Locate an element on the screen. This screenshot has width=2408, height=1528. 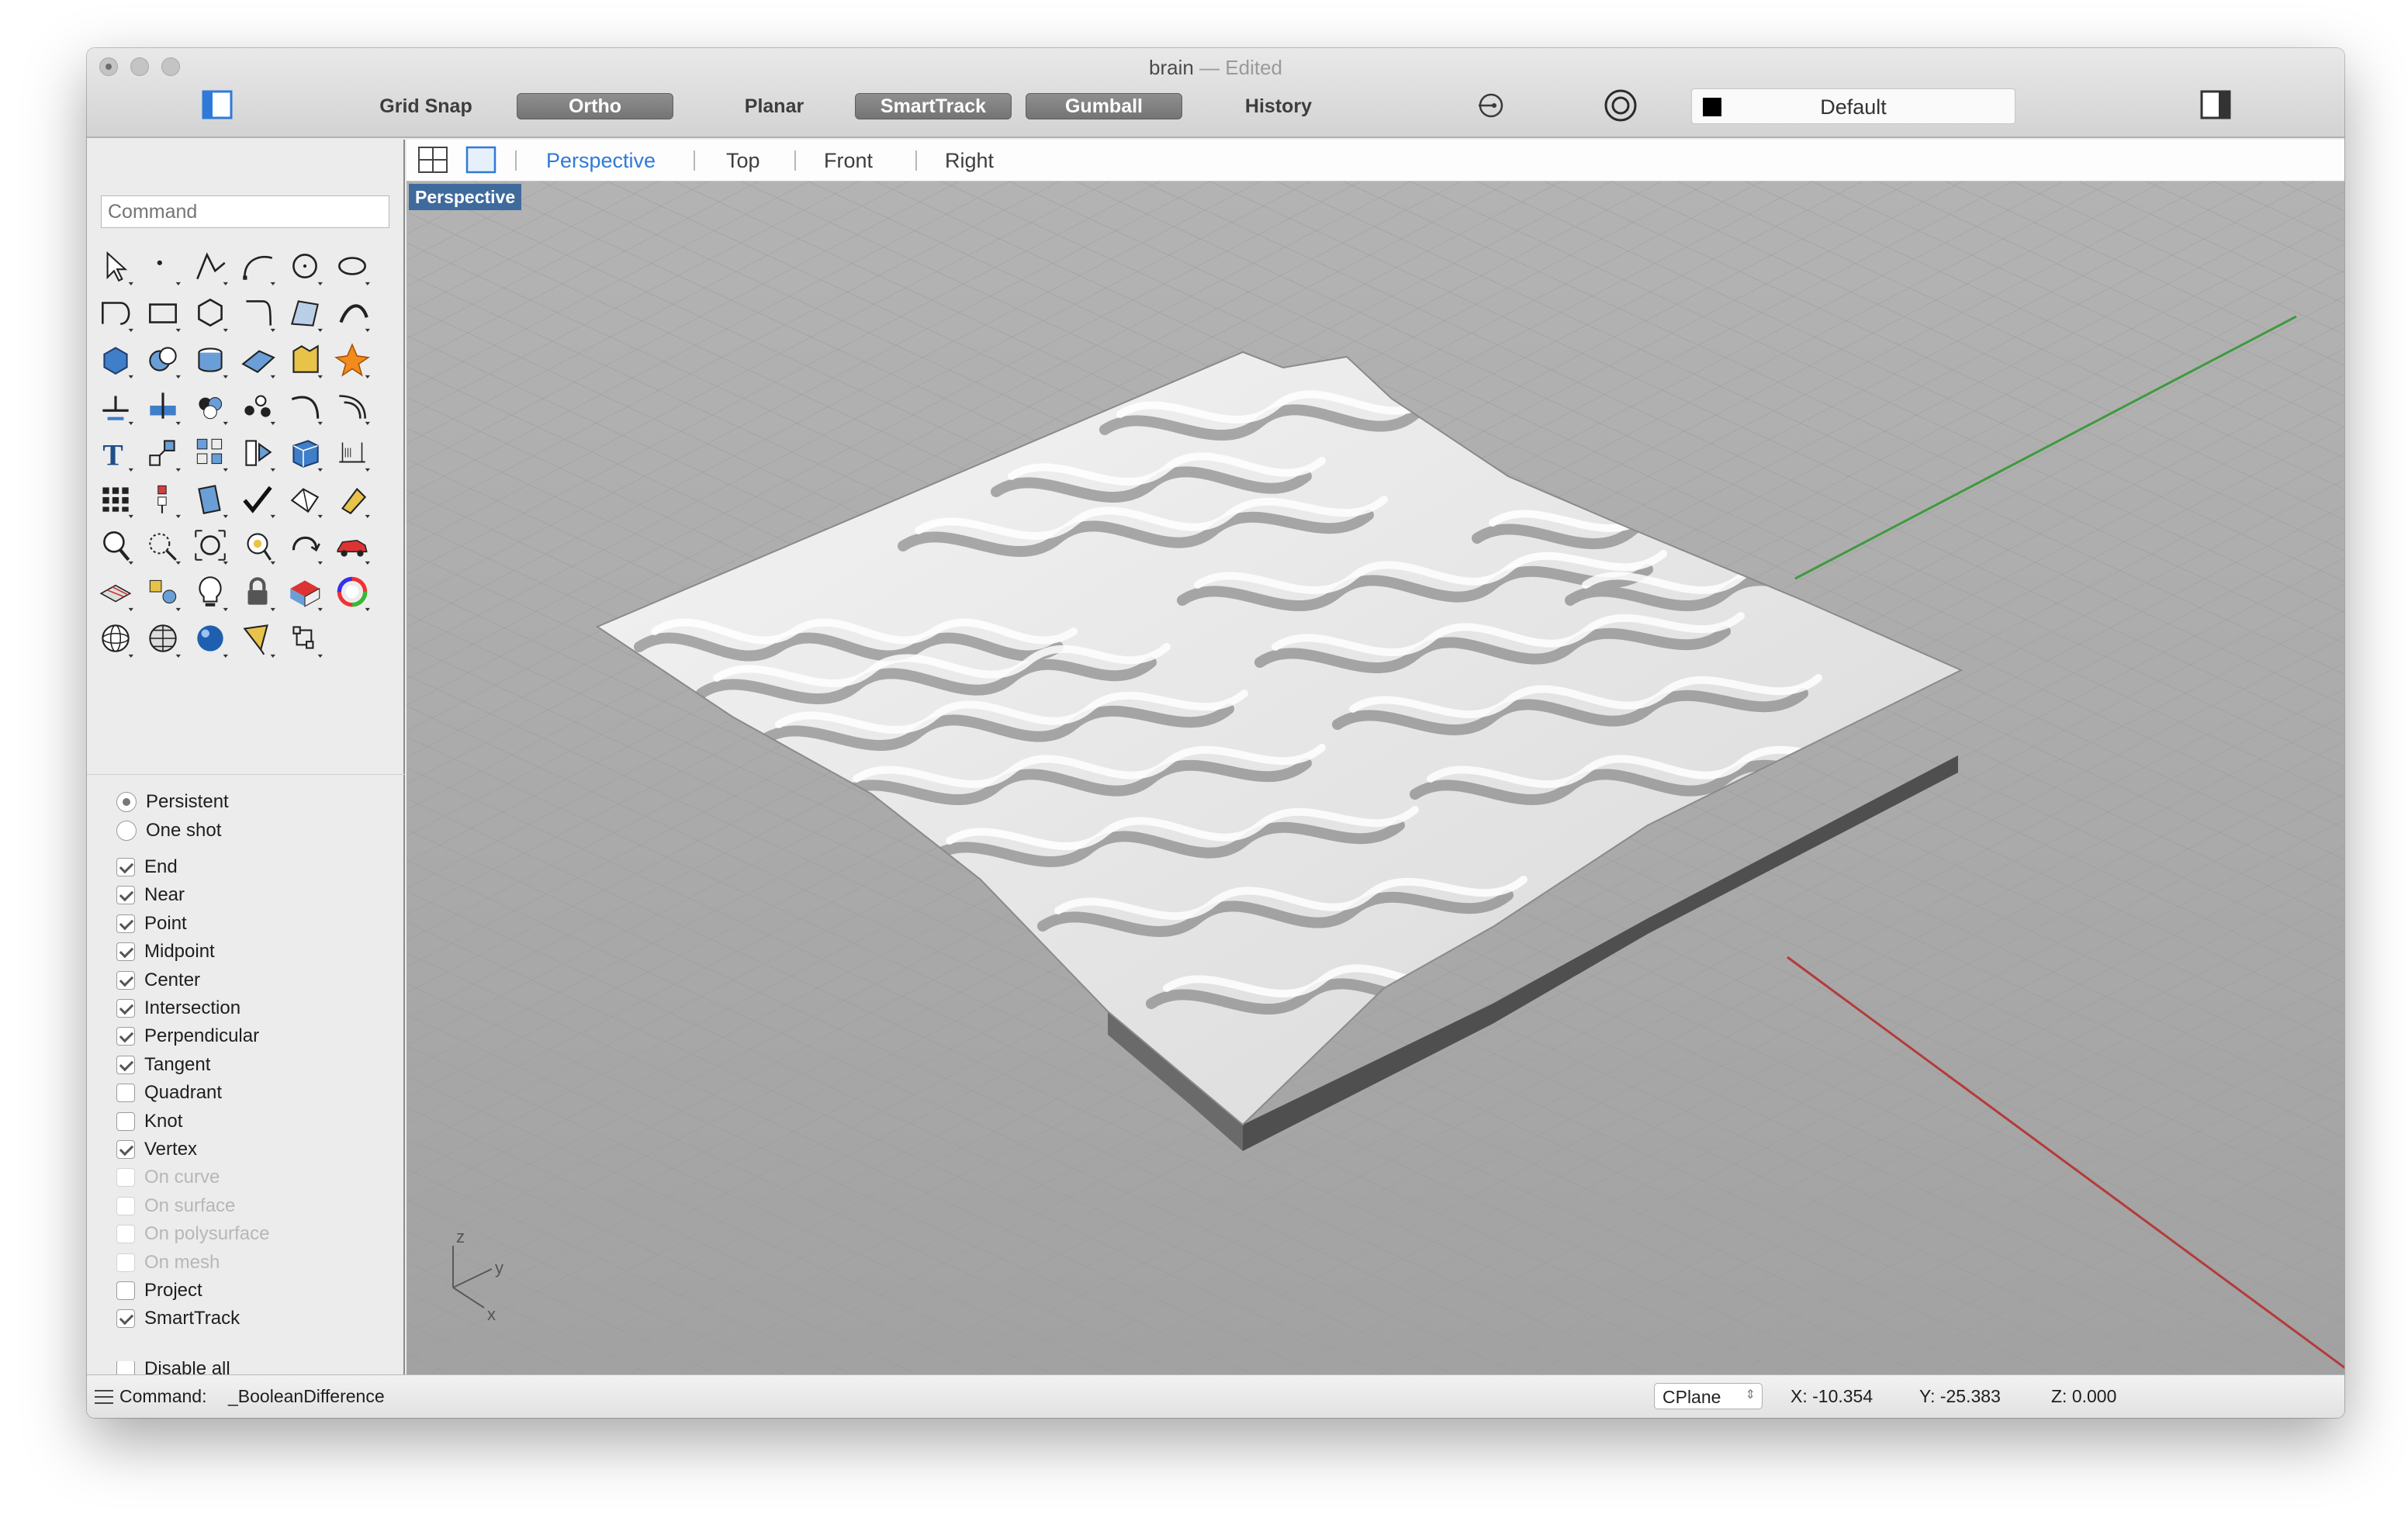
join-icon is located at coordinates (210, 405).